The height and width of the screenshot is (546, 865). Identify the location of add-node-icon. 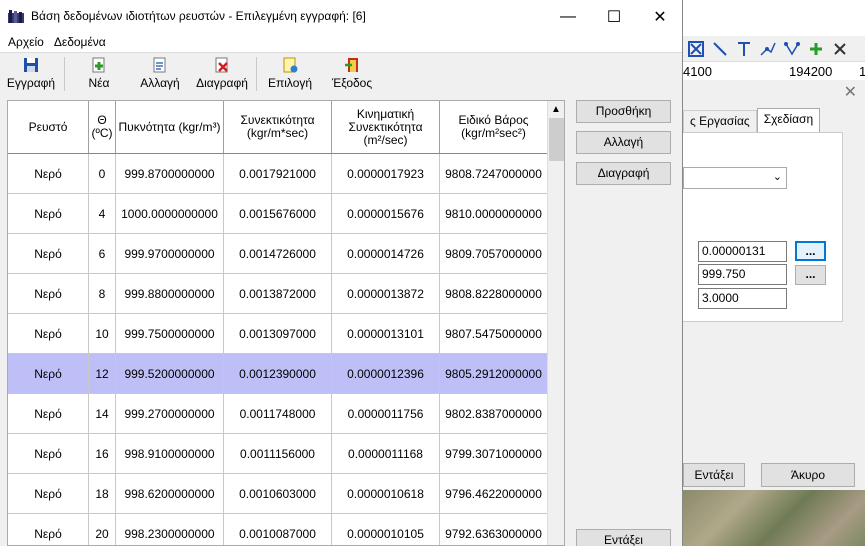
(816, 49).